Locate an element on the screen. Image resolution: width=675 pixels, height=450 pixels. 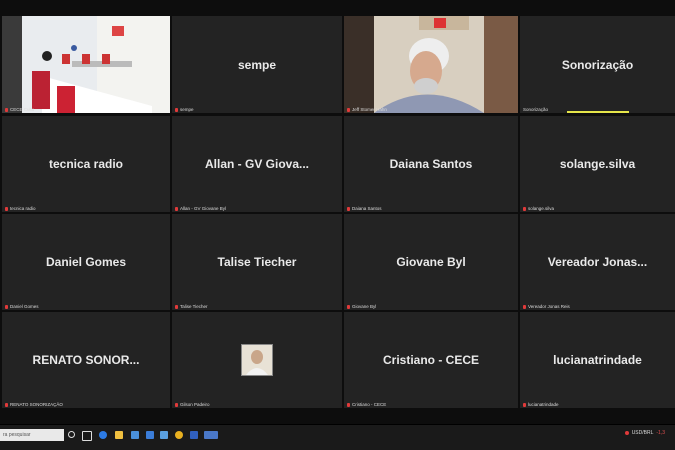
participant-name-label: Vereador Jonas Reis is located at coordinates (546, 306).